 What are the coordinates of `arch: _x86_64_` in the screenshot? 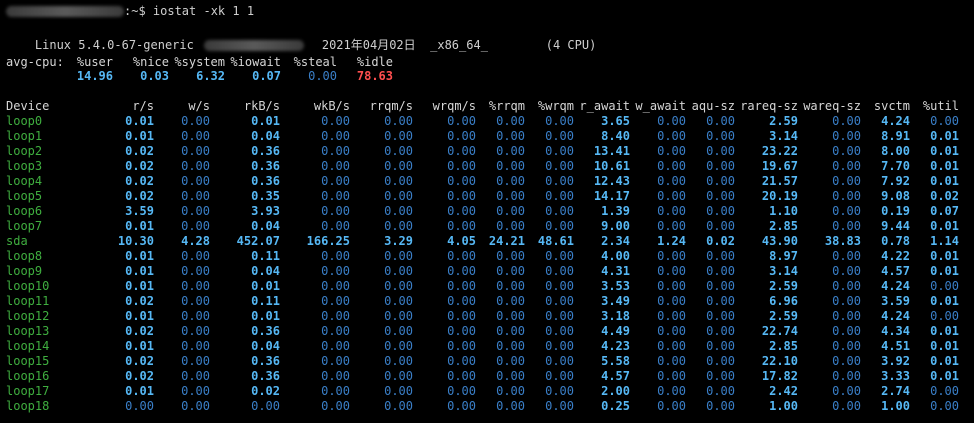 It's located at (459, 45).